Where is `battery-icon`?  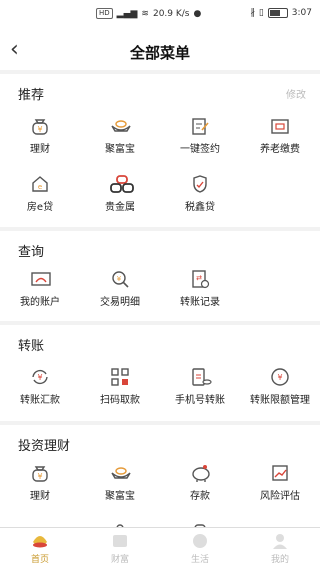 battery-icon is located at coordinates (277, 13).